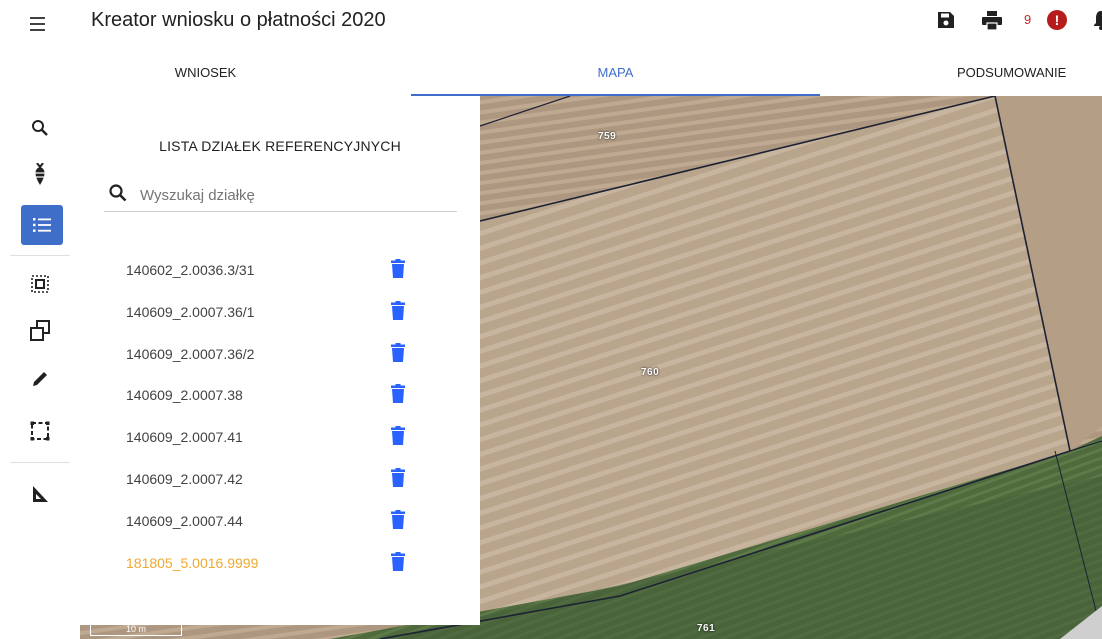  I want to click on plant-tool-button, so click(40, 174).